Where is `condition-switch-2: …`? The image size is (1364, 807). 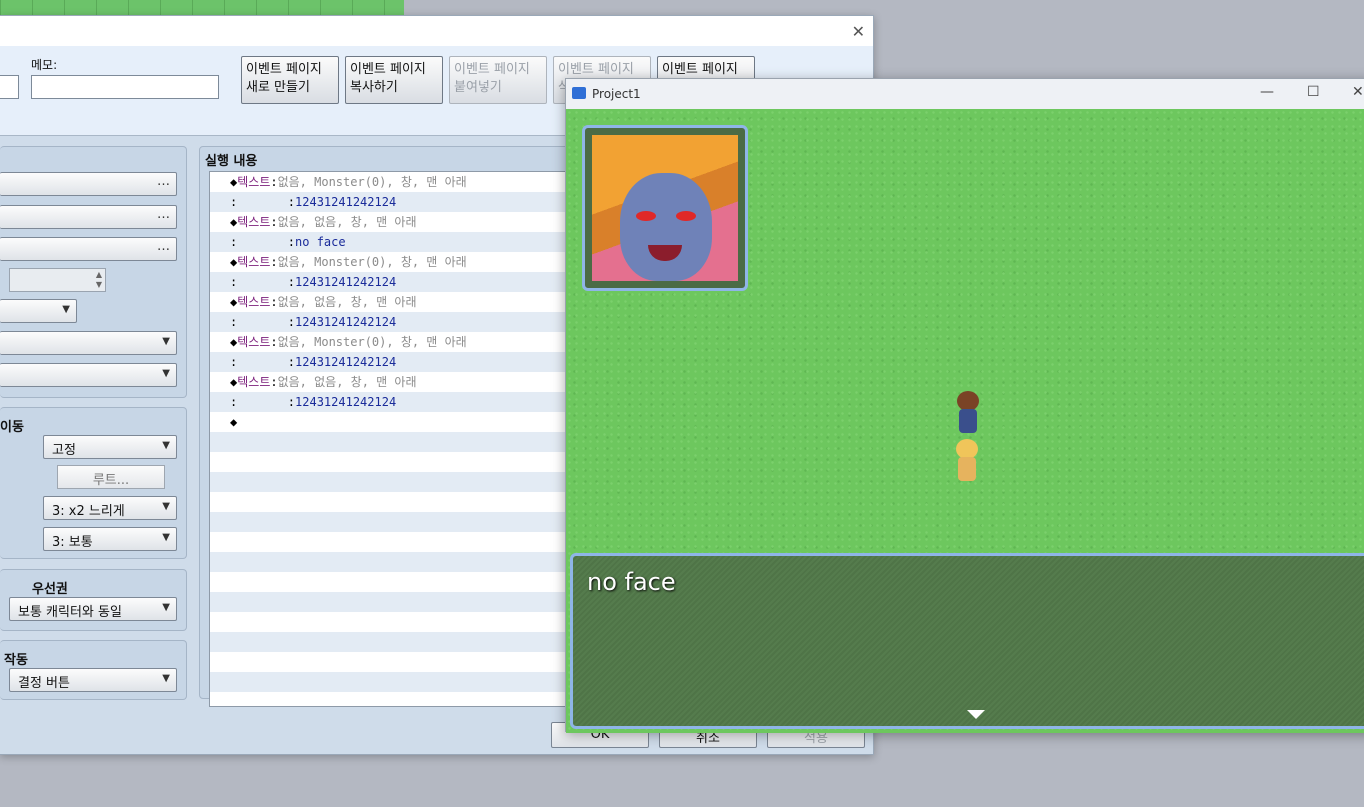 condition-switch-2: … is located at coordinates (88, 217).